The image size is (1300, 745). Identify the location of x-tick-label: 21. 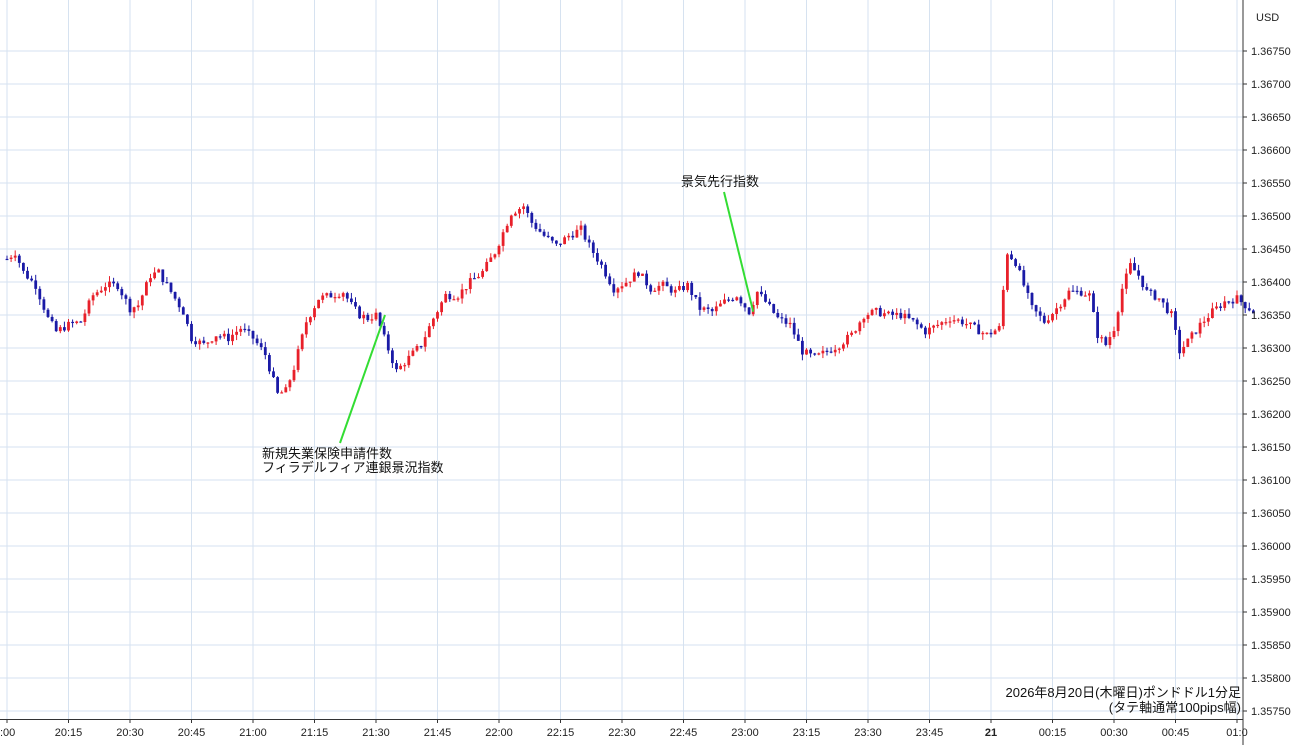
(991, 733).